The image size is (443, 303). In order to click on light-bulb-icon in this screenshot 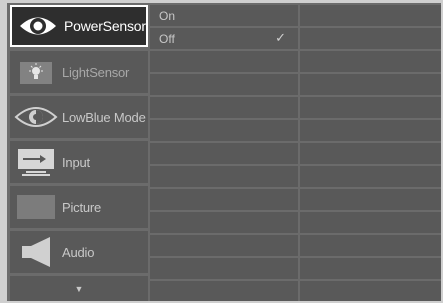, I will do `click(36, 72)`.